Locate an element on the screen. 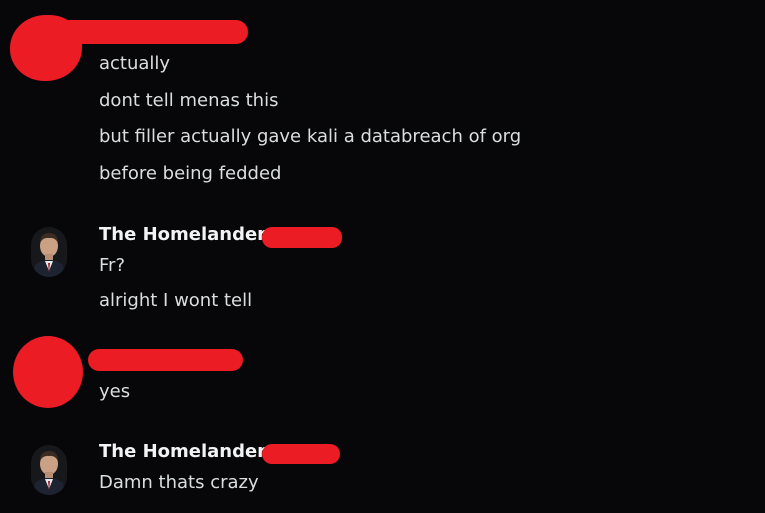 This screenshot has height=513, width=765. message-text: Damn thats crazy is located at coordinates (179, 482).